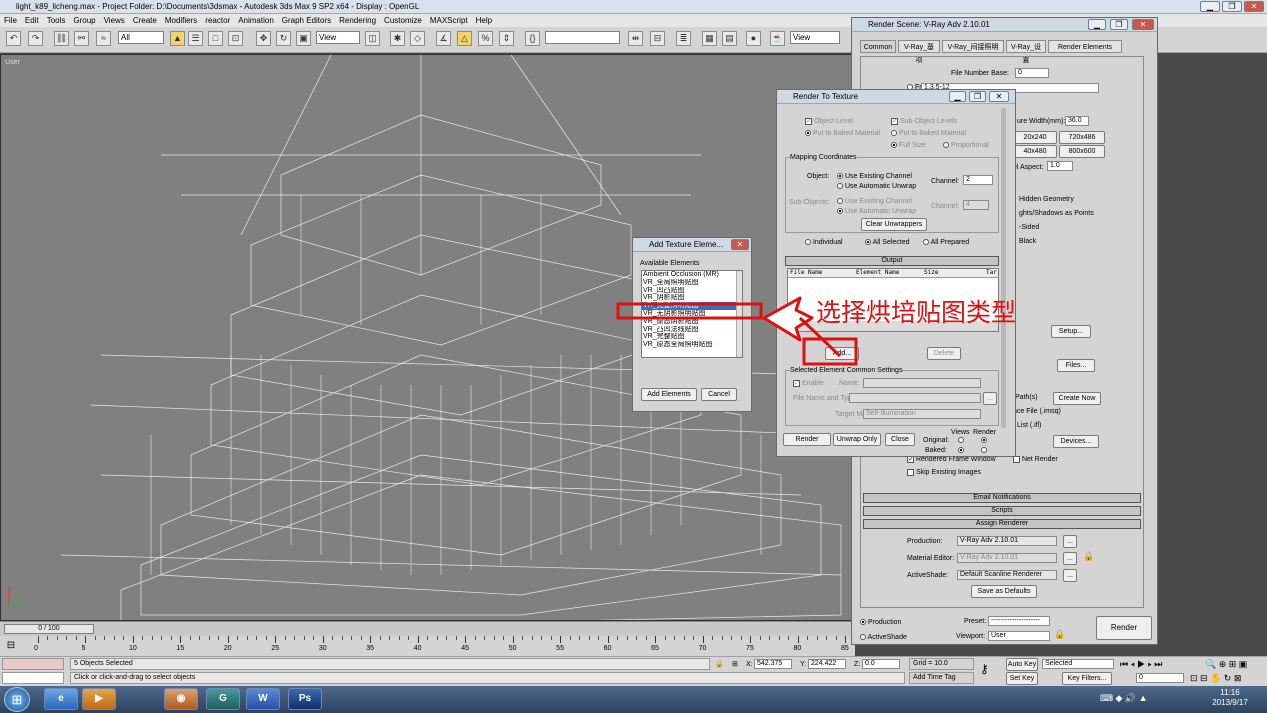  Describe the element at coordinates (916, 312) in the screenshot. I see `annotation-text: 选择烘培贴图类型` at that location.